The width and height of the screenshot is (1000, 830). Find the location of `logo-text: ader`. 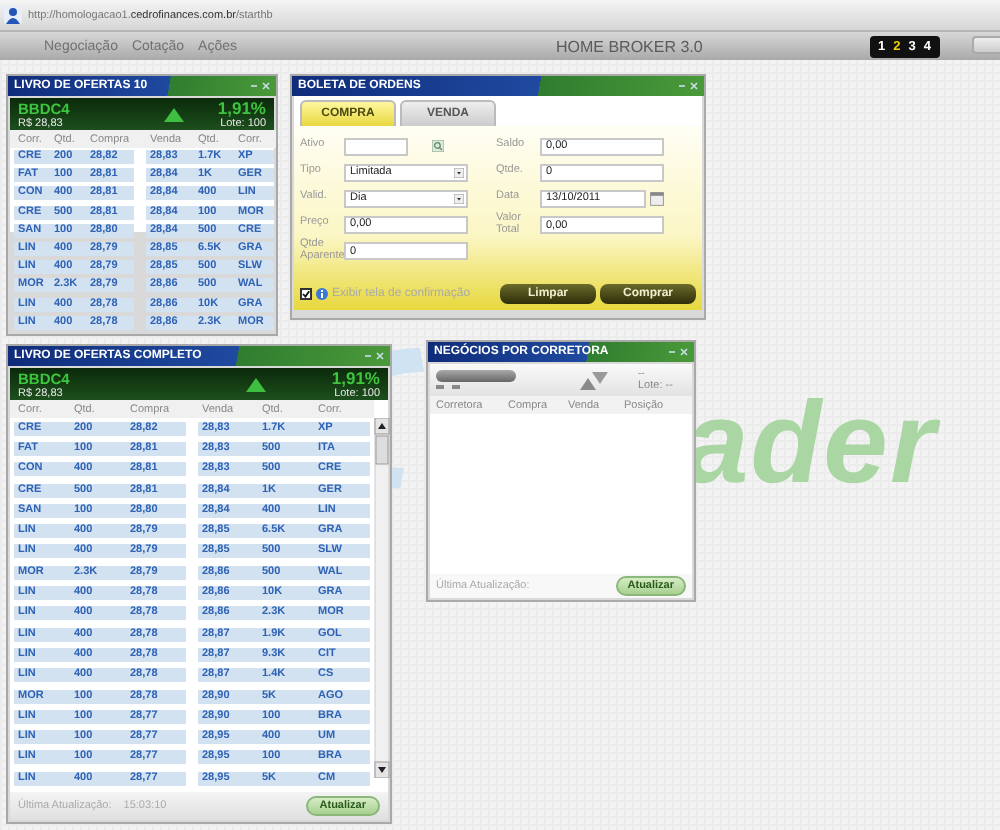

logo-text: ader is located at coordinates (811, 443).